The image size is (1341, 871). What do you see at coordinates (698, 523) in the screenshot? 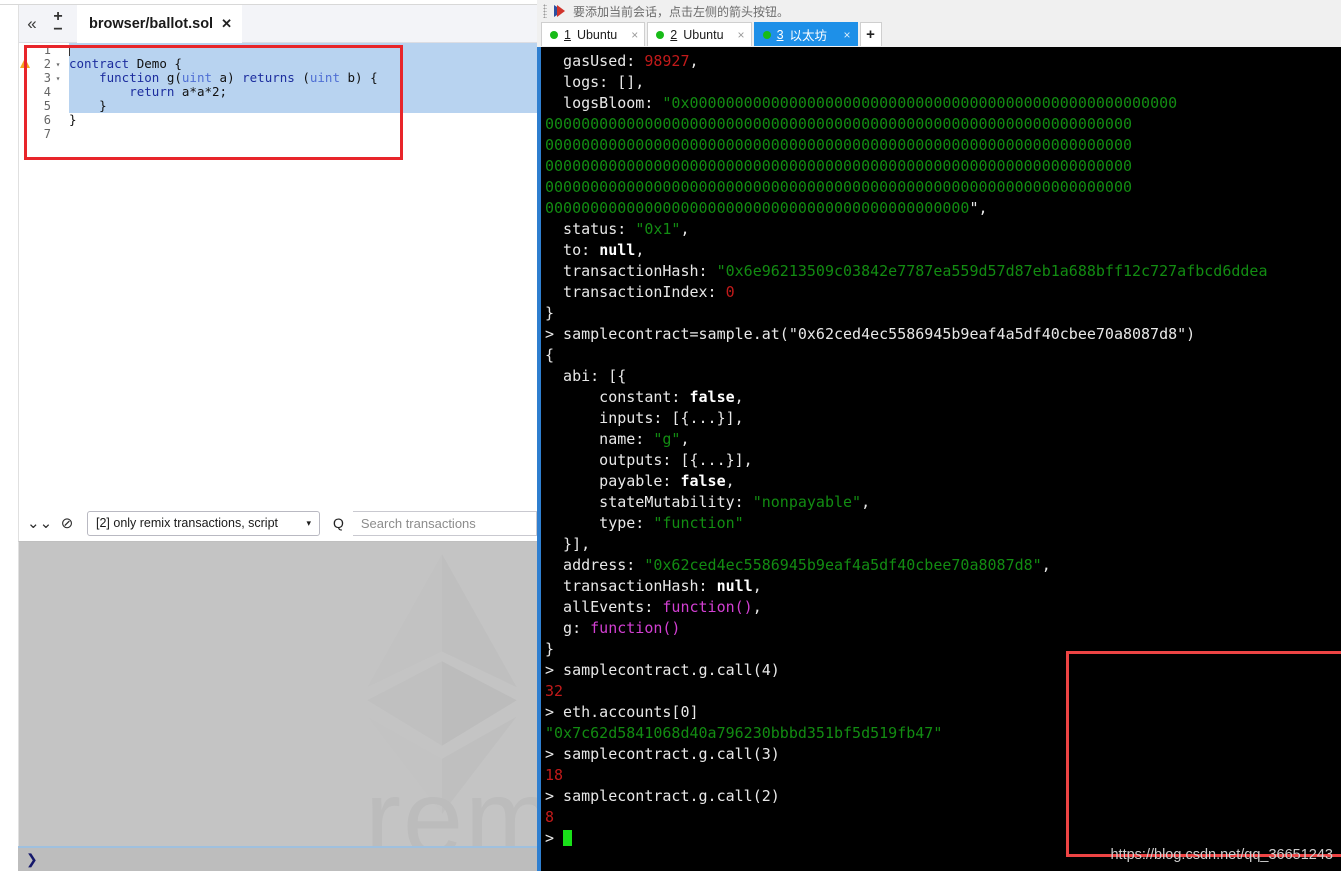
I see `terminal-token: "function"` at bounding box center [698, 523].